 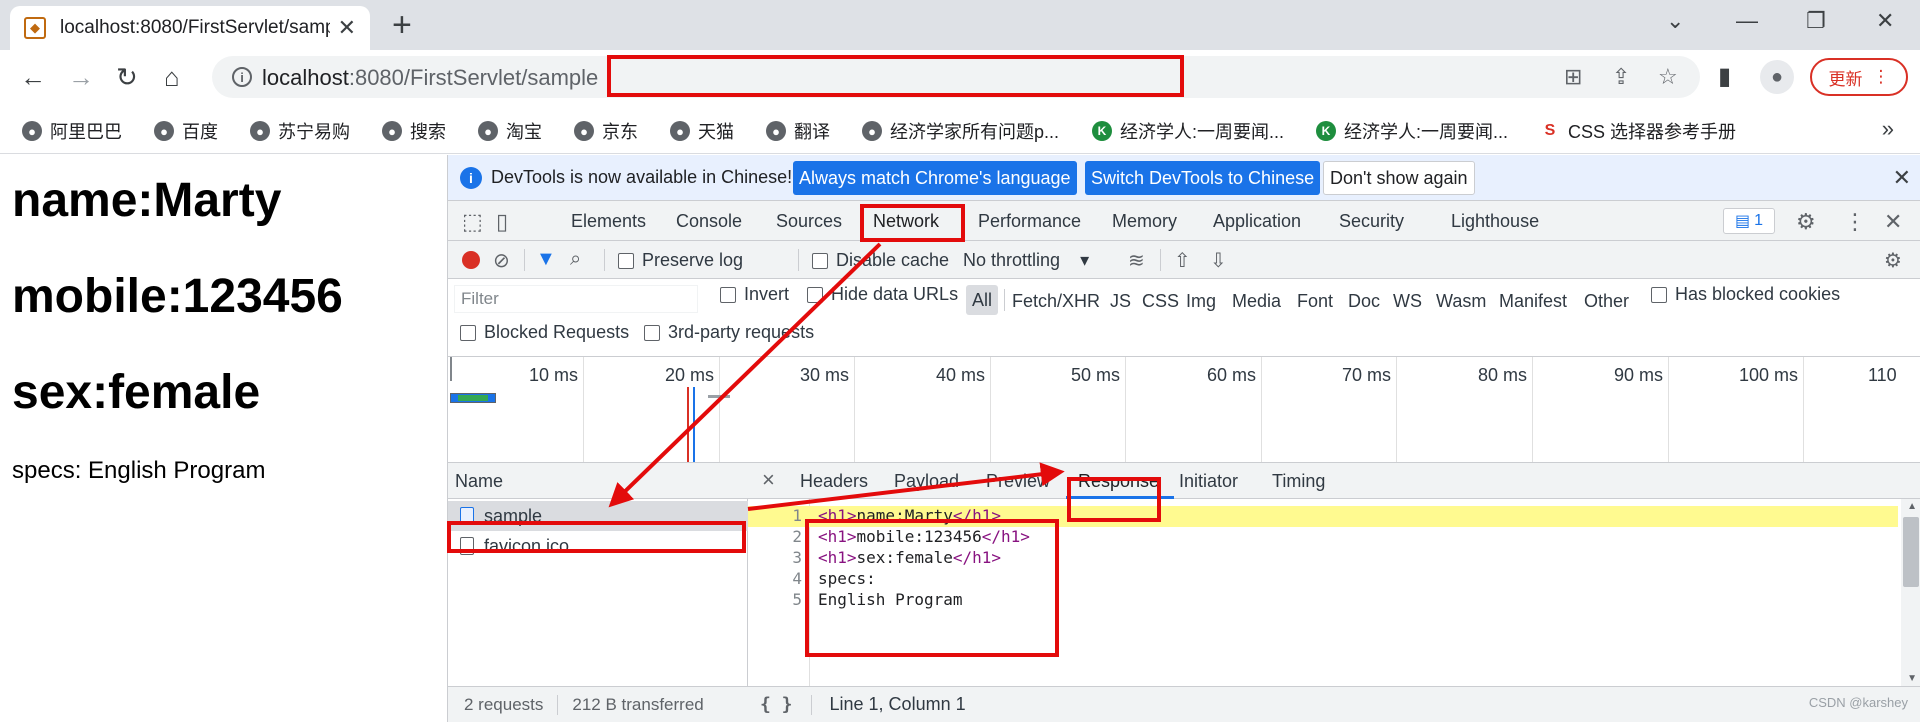 I want to click on minimize-icon: —, so click(x=1747, y=21).